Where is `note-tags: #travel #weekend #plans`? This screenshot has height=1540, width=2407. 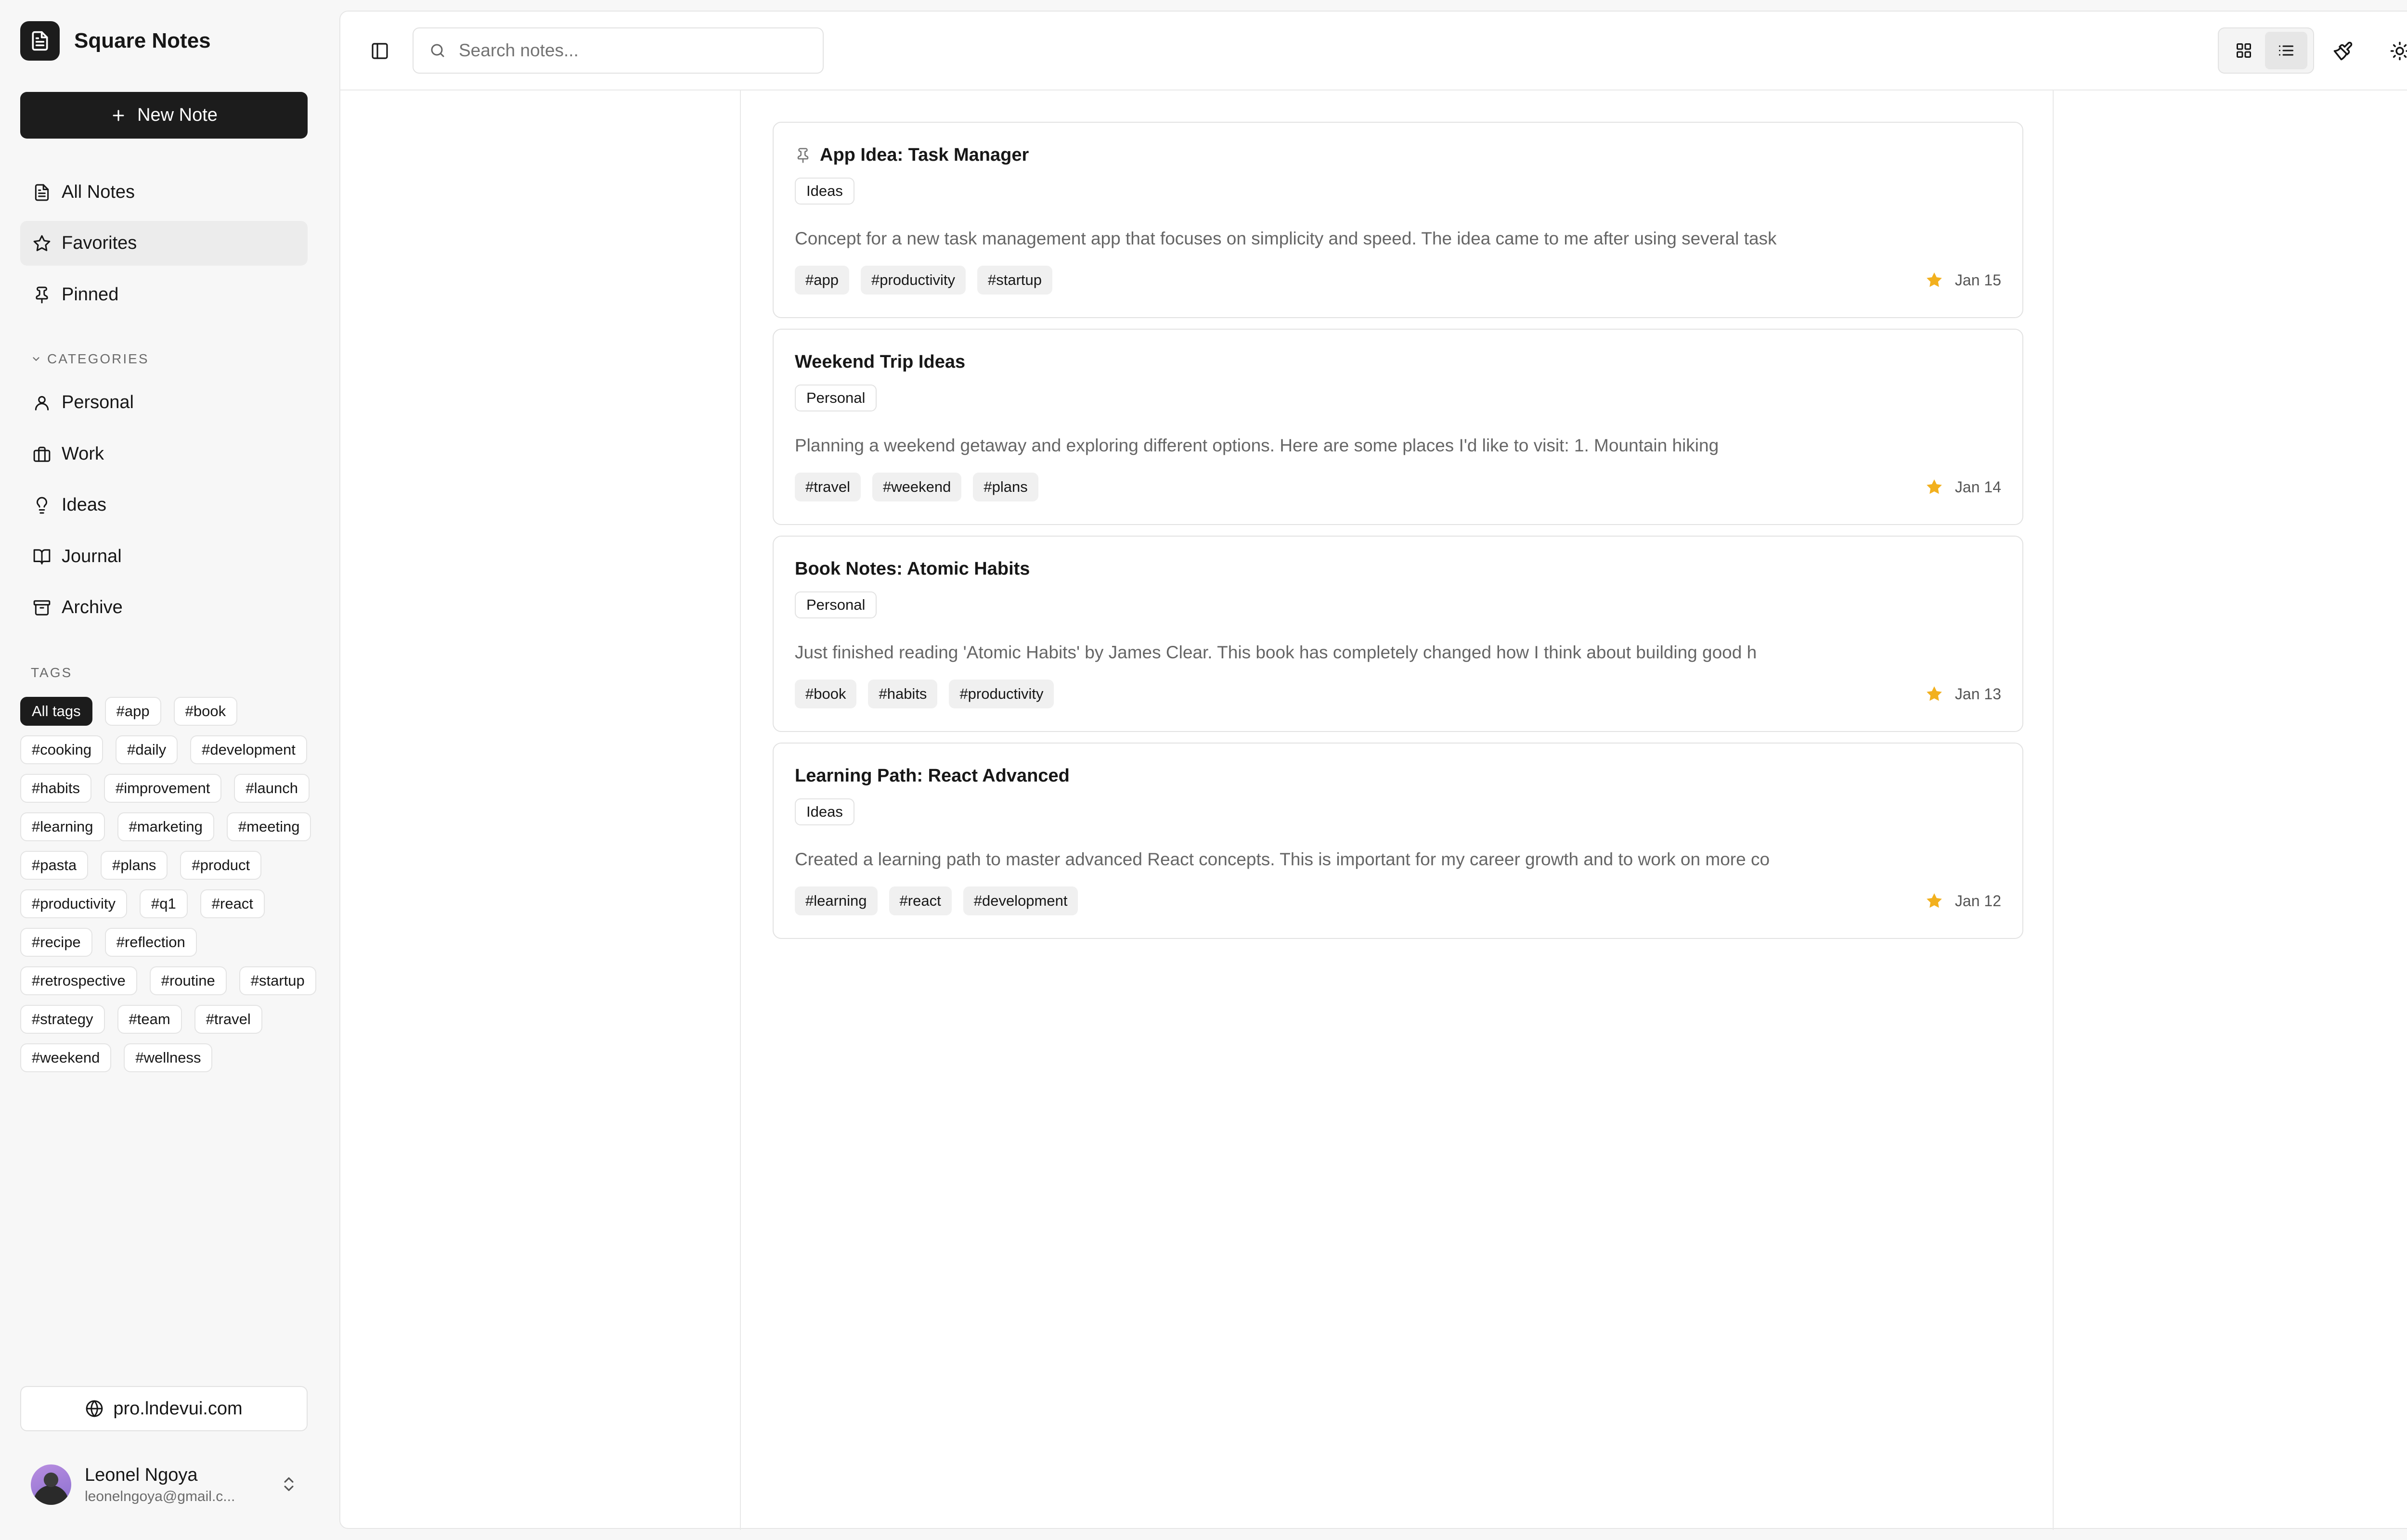 note-tags: #travel #weekend #plans is located at coordinates (916, 487).